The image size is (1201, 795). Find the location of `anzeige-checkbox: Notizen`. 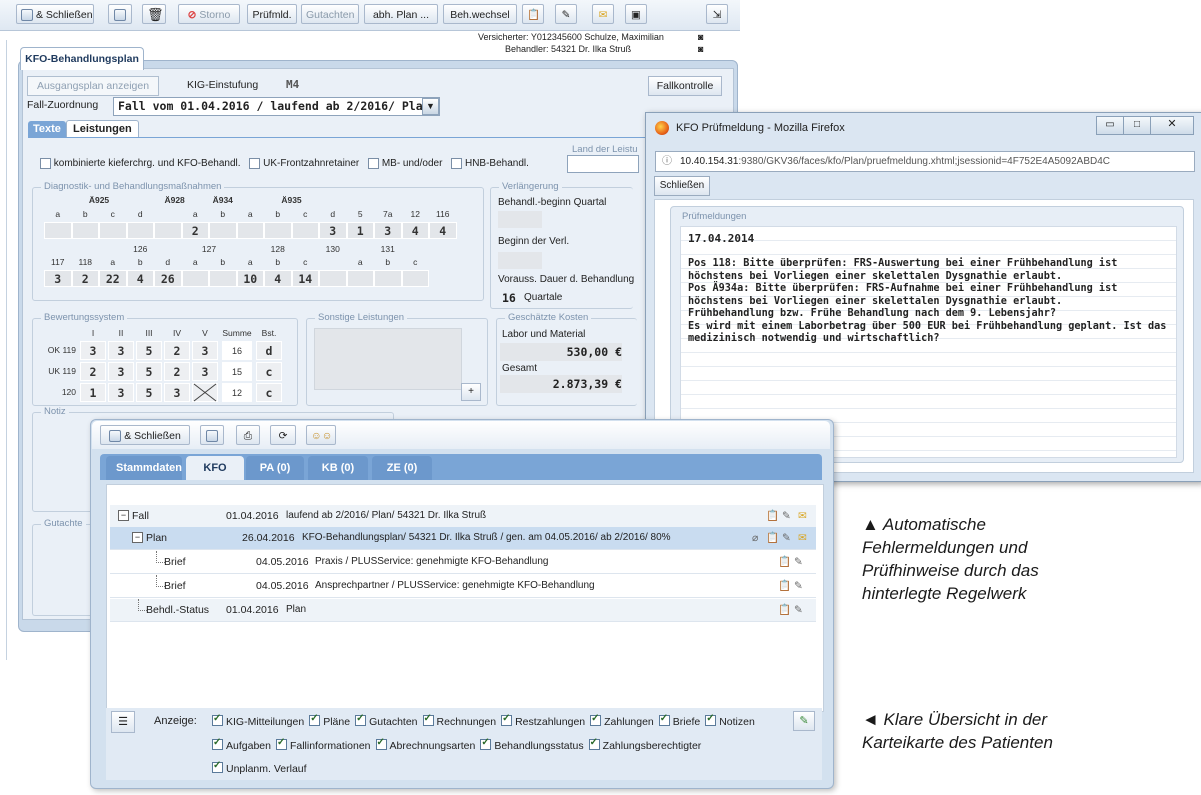

anzeige-checkbox: Notizen is located at coordinates (730, 720).